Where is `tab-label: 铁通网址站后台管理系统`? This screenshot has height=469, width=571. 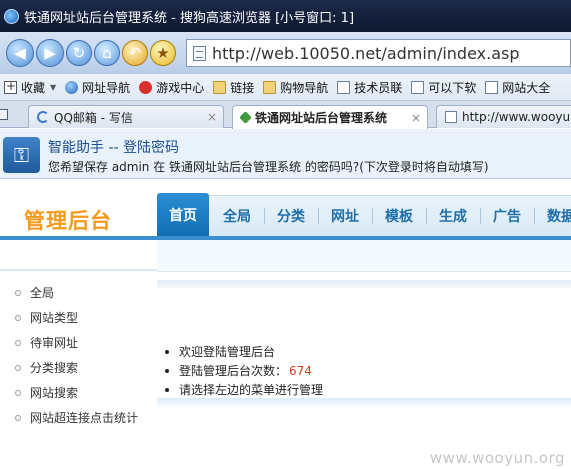
tab-label: 铁通网址站后台管理系统 is located at coordinates (321, 118).